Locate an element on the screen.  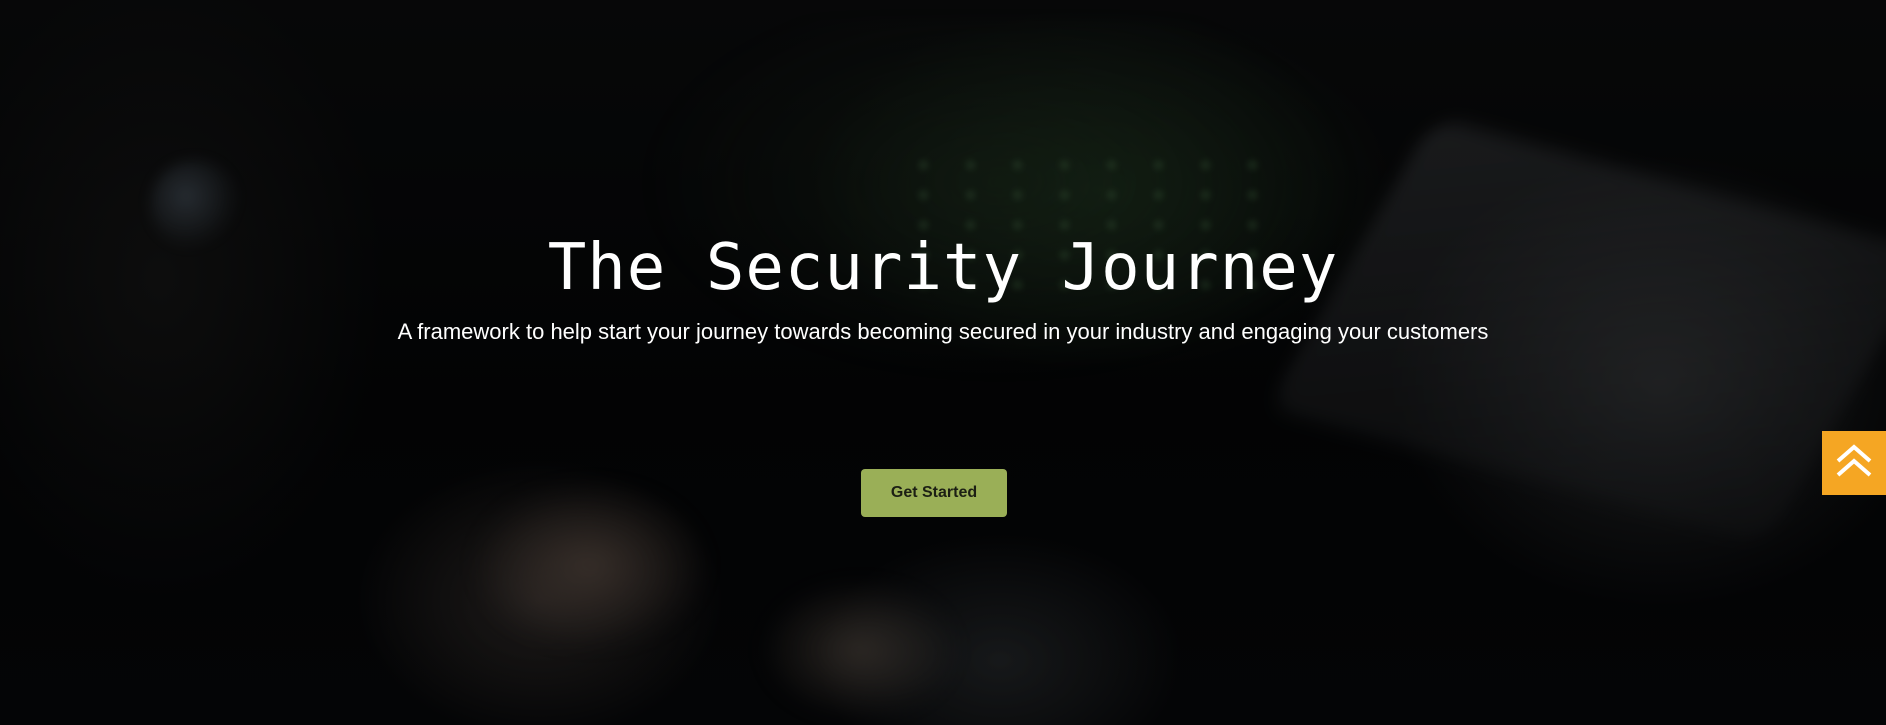
double-chevron-up-icon is located at coordinates (1854, 463).